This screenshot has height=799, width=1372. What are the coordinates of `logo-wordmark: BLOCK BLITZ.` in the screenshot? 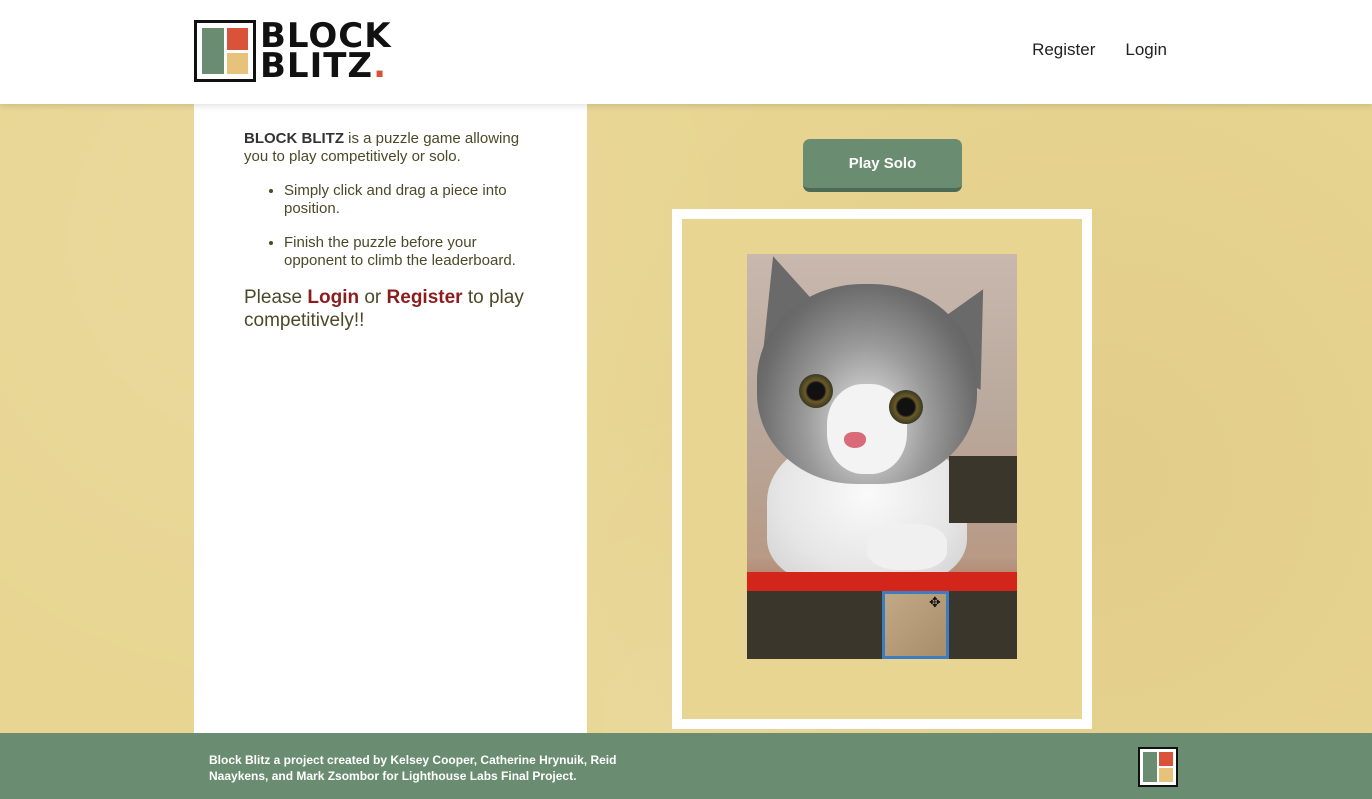 It's located at (326, 51).